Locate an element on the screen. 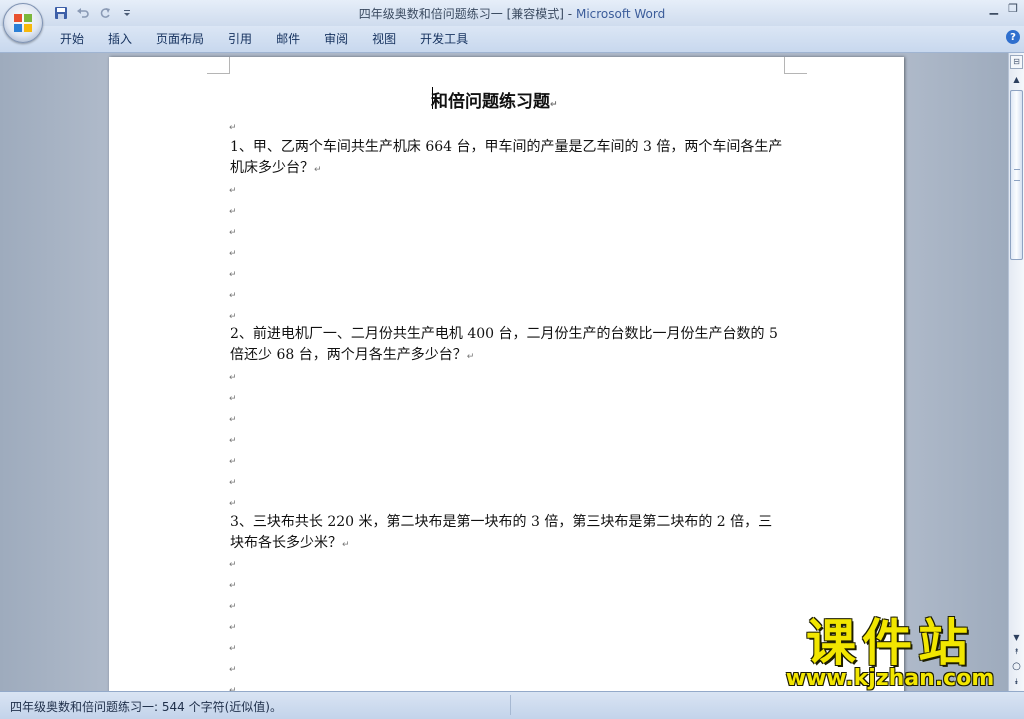 This screenshot has width=1024, height=719. document-title: 和倍问题练习题↵ is located at coordinates (521, 99).